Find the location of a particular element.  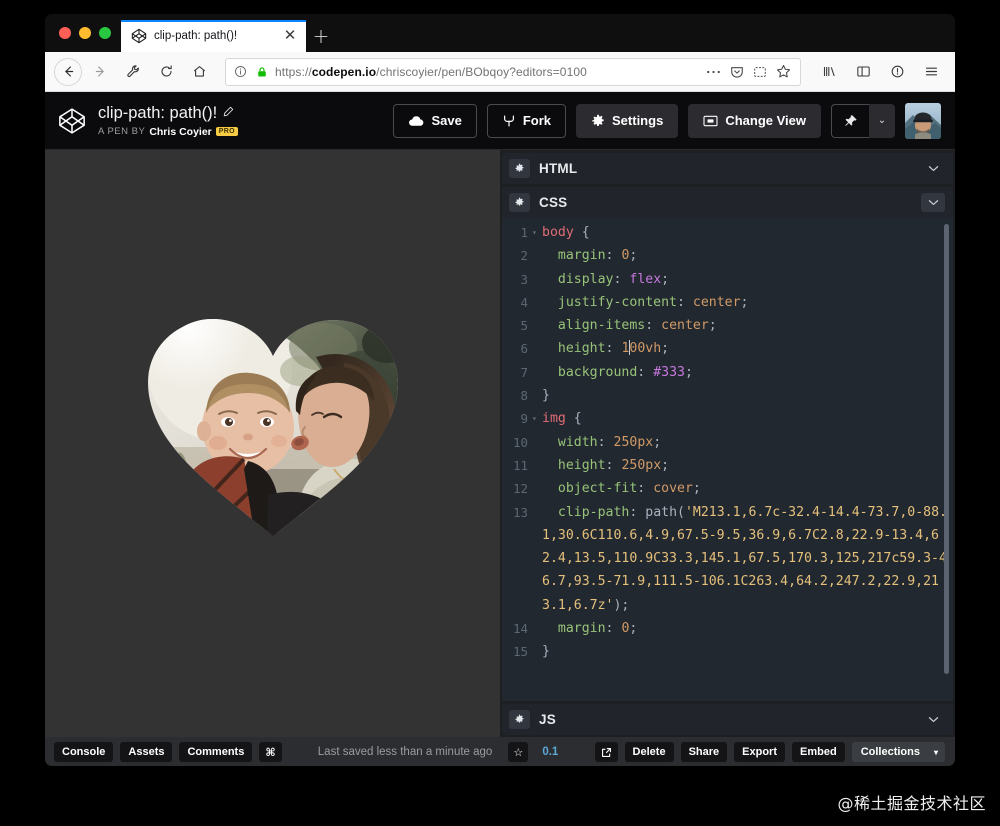

browser-tab-strip: clip-path: path()! ✕ + is located at coordinates (500, 33).